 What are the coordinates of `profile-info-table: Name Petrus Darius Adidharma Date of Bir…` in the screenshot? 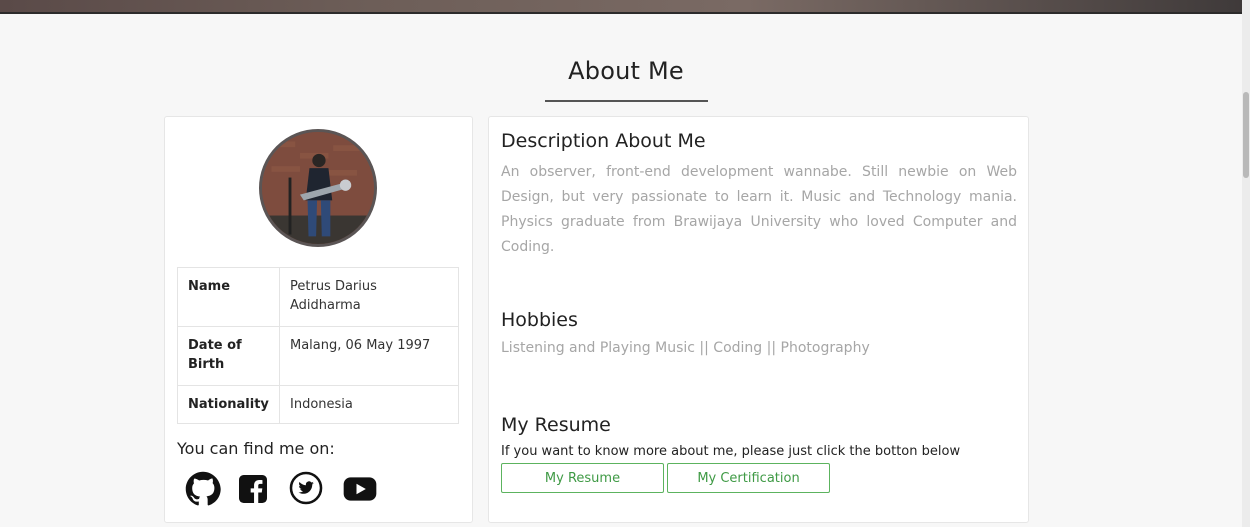 It's located at (318, 345).